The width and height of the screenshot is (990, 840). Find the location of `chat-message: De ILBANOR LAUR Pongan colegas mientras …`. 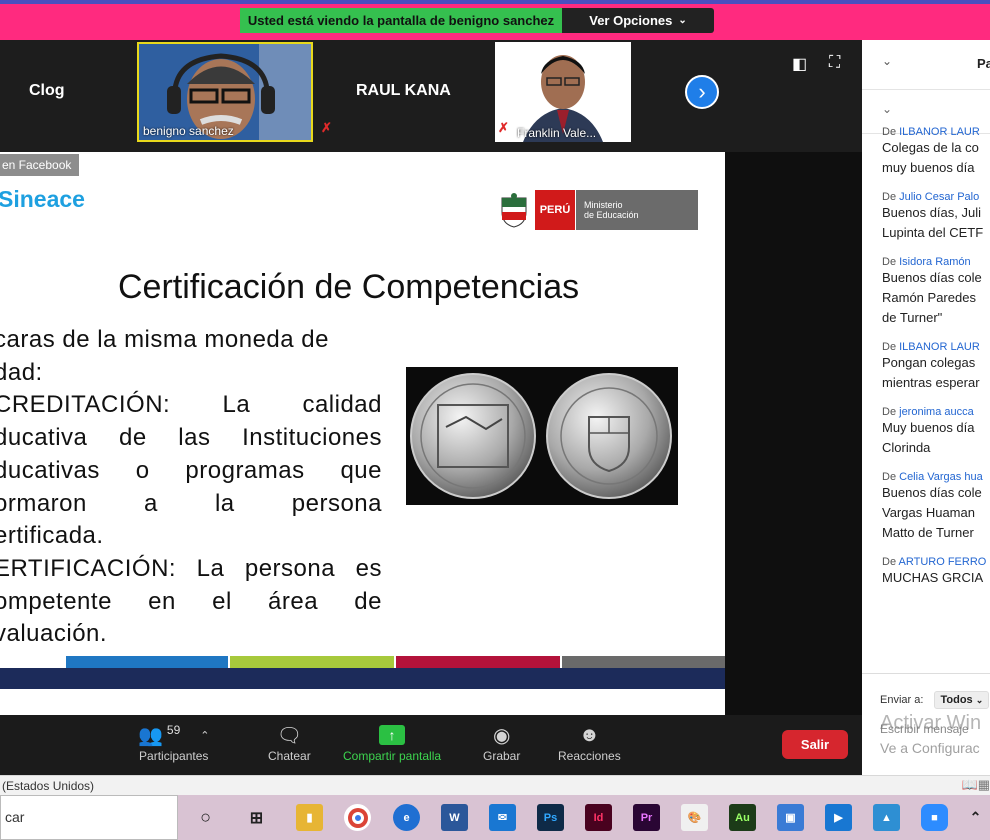

chat-message: De ILBANOR LAUR Pongan colegas mientras … is located at coordinates (931, 365).